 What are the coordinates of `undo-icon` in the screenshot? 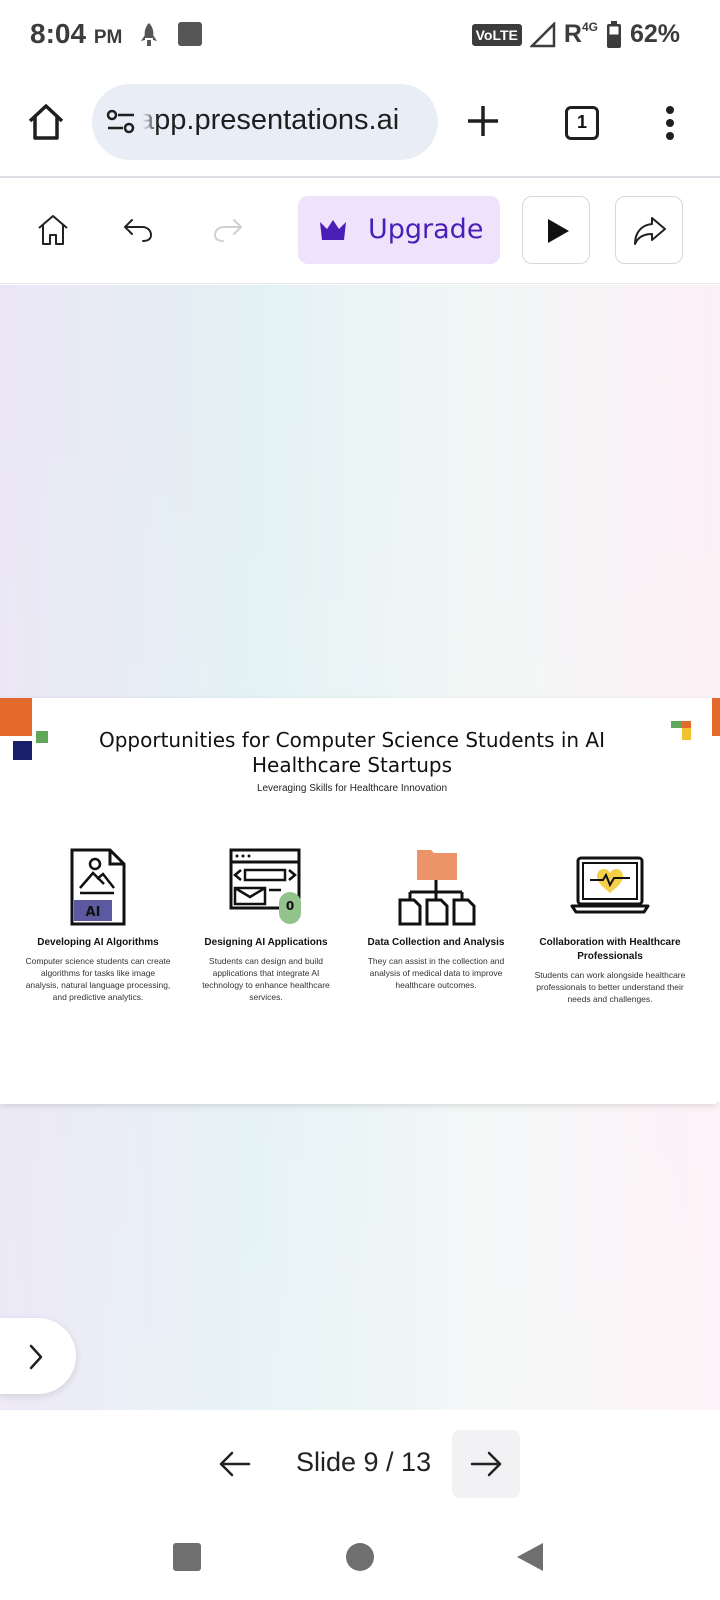 It's located at (138, 230).